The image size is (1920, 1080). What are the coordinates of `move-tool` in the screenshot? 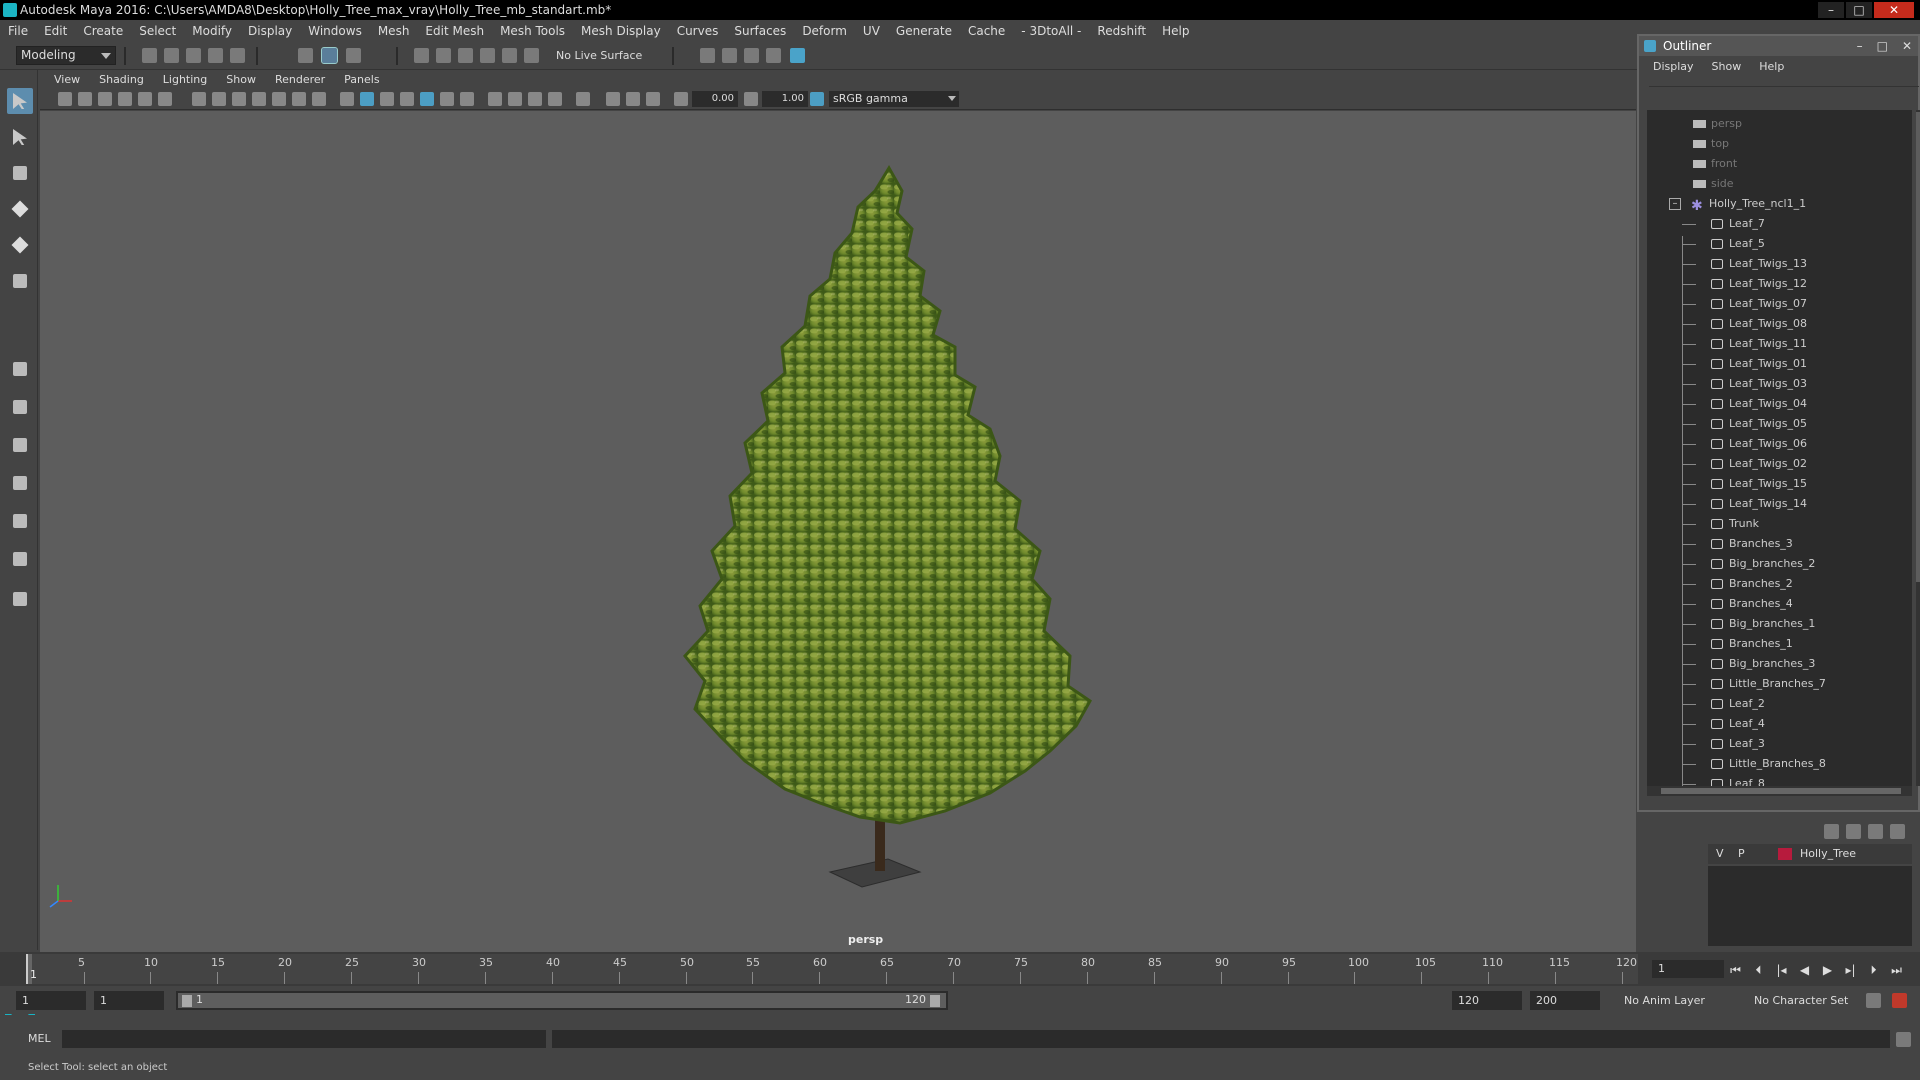 It's located at (20, 209).